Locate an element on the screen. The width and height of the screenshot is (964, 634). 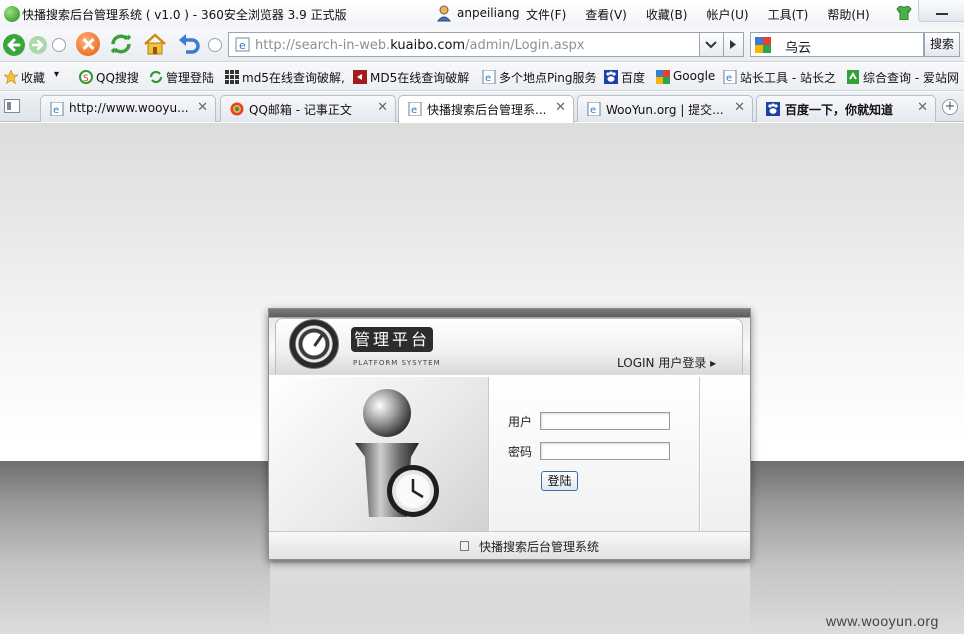
soso-icon: S is located at coordinates (86, 77).